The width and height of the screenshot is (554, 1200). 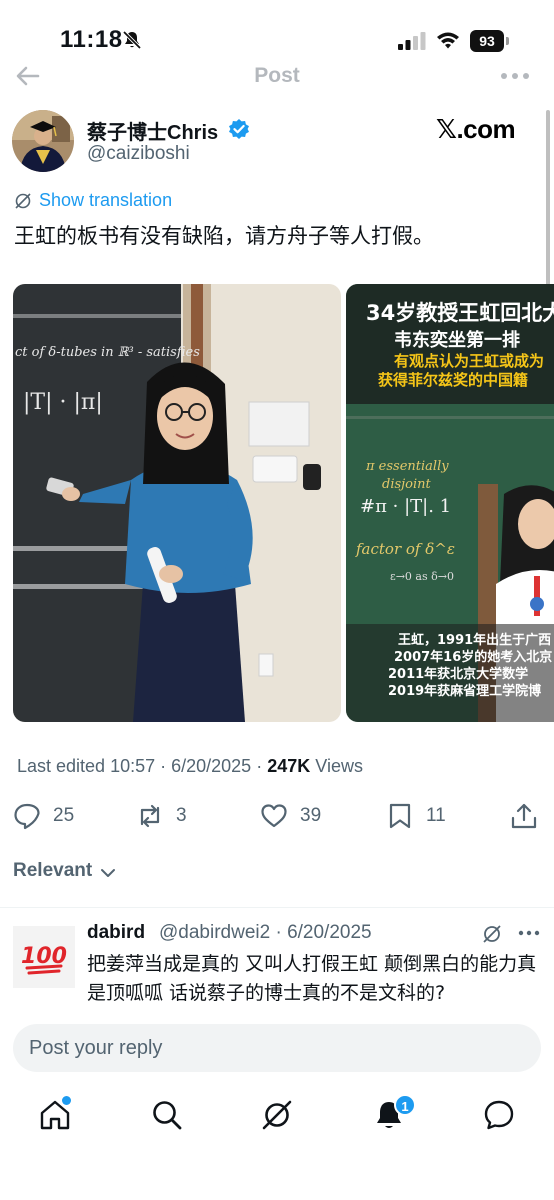 I want to click on reply-input, so click(x=274, y=1048).